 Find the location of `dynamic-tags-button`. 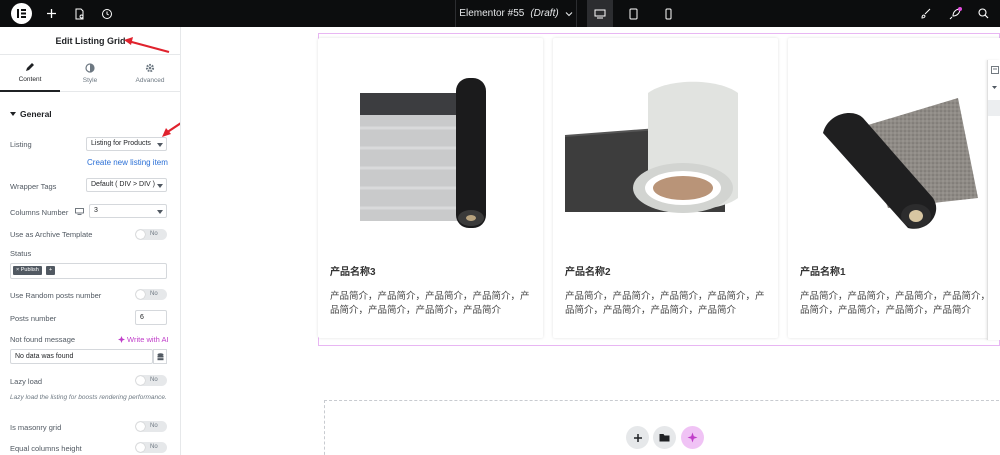

dynamic-tags-button is located at coordinates (160, 356).